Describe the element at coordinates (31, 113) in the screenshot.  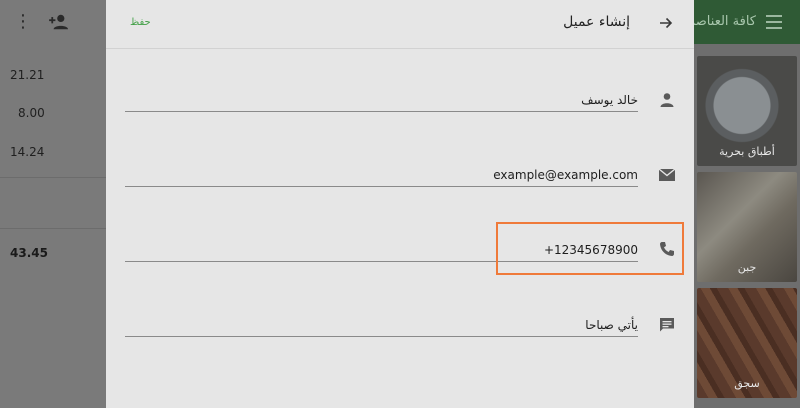
I see `ticket-line-amount: 8.00` at that location.